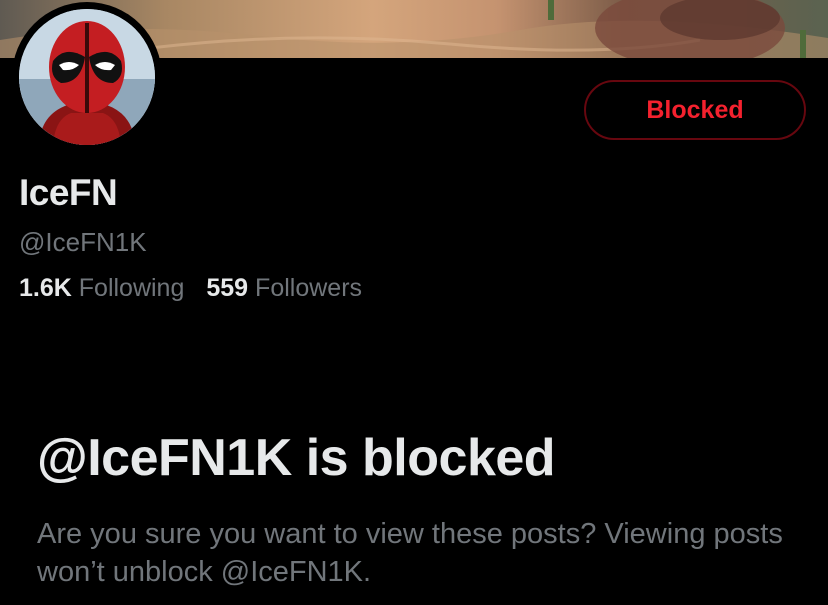 This screenshot has width=828, height=605. What do you see at coordinates (309, 288) in the screenshot?
I see `followers-label: Followers` at bounding box center [309, 288].